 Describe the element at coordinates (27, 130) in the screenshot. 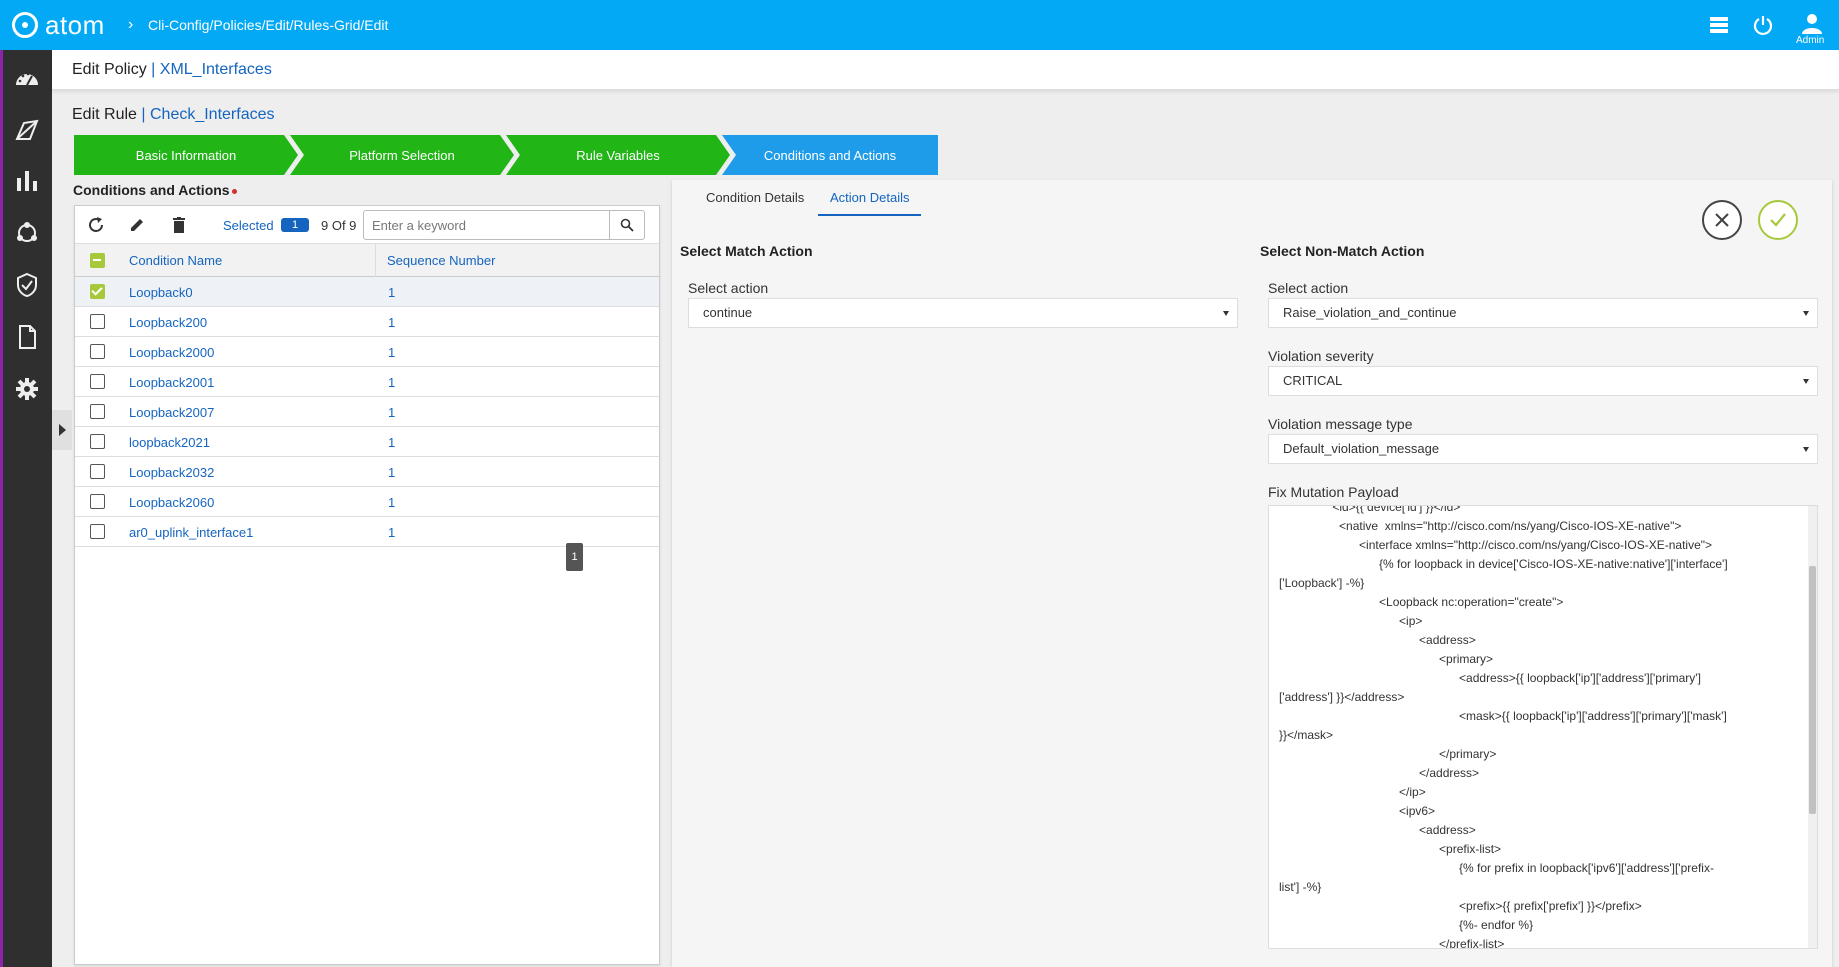

I see `network-topology-icon` at that location.